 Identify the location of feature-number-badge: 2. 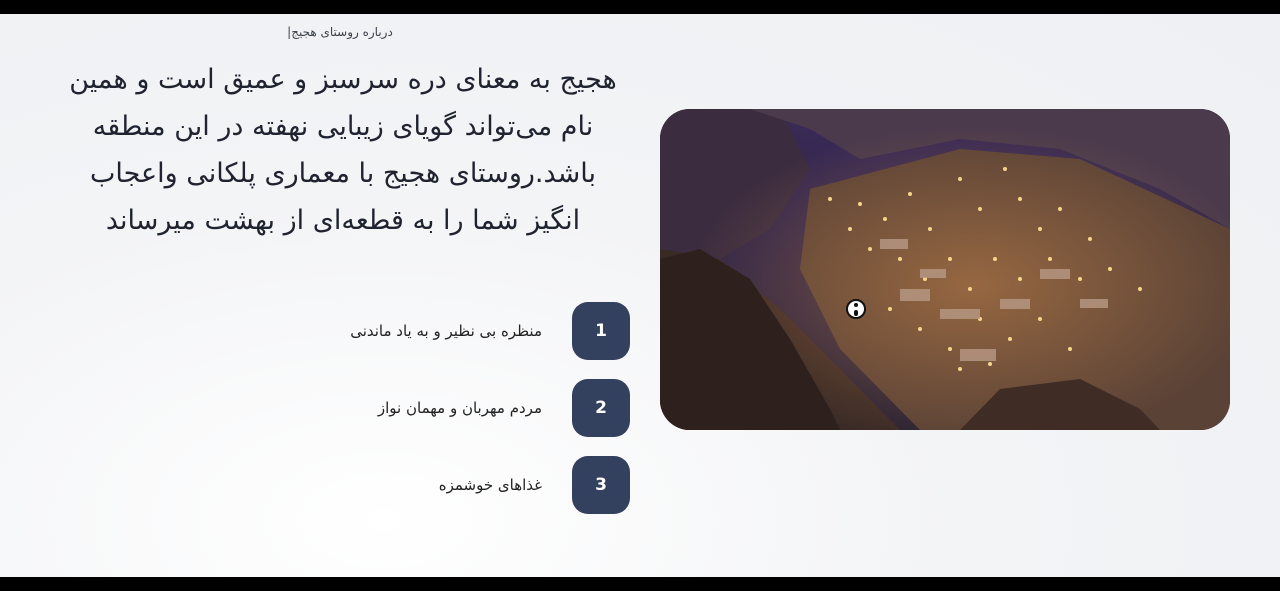
(601, 408).